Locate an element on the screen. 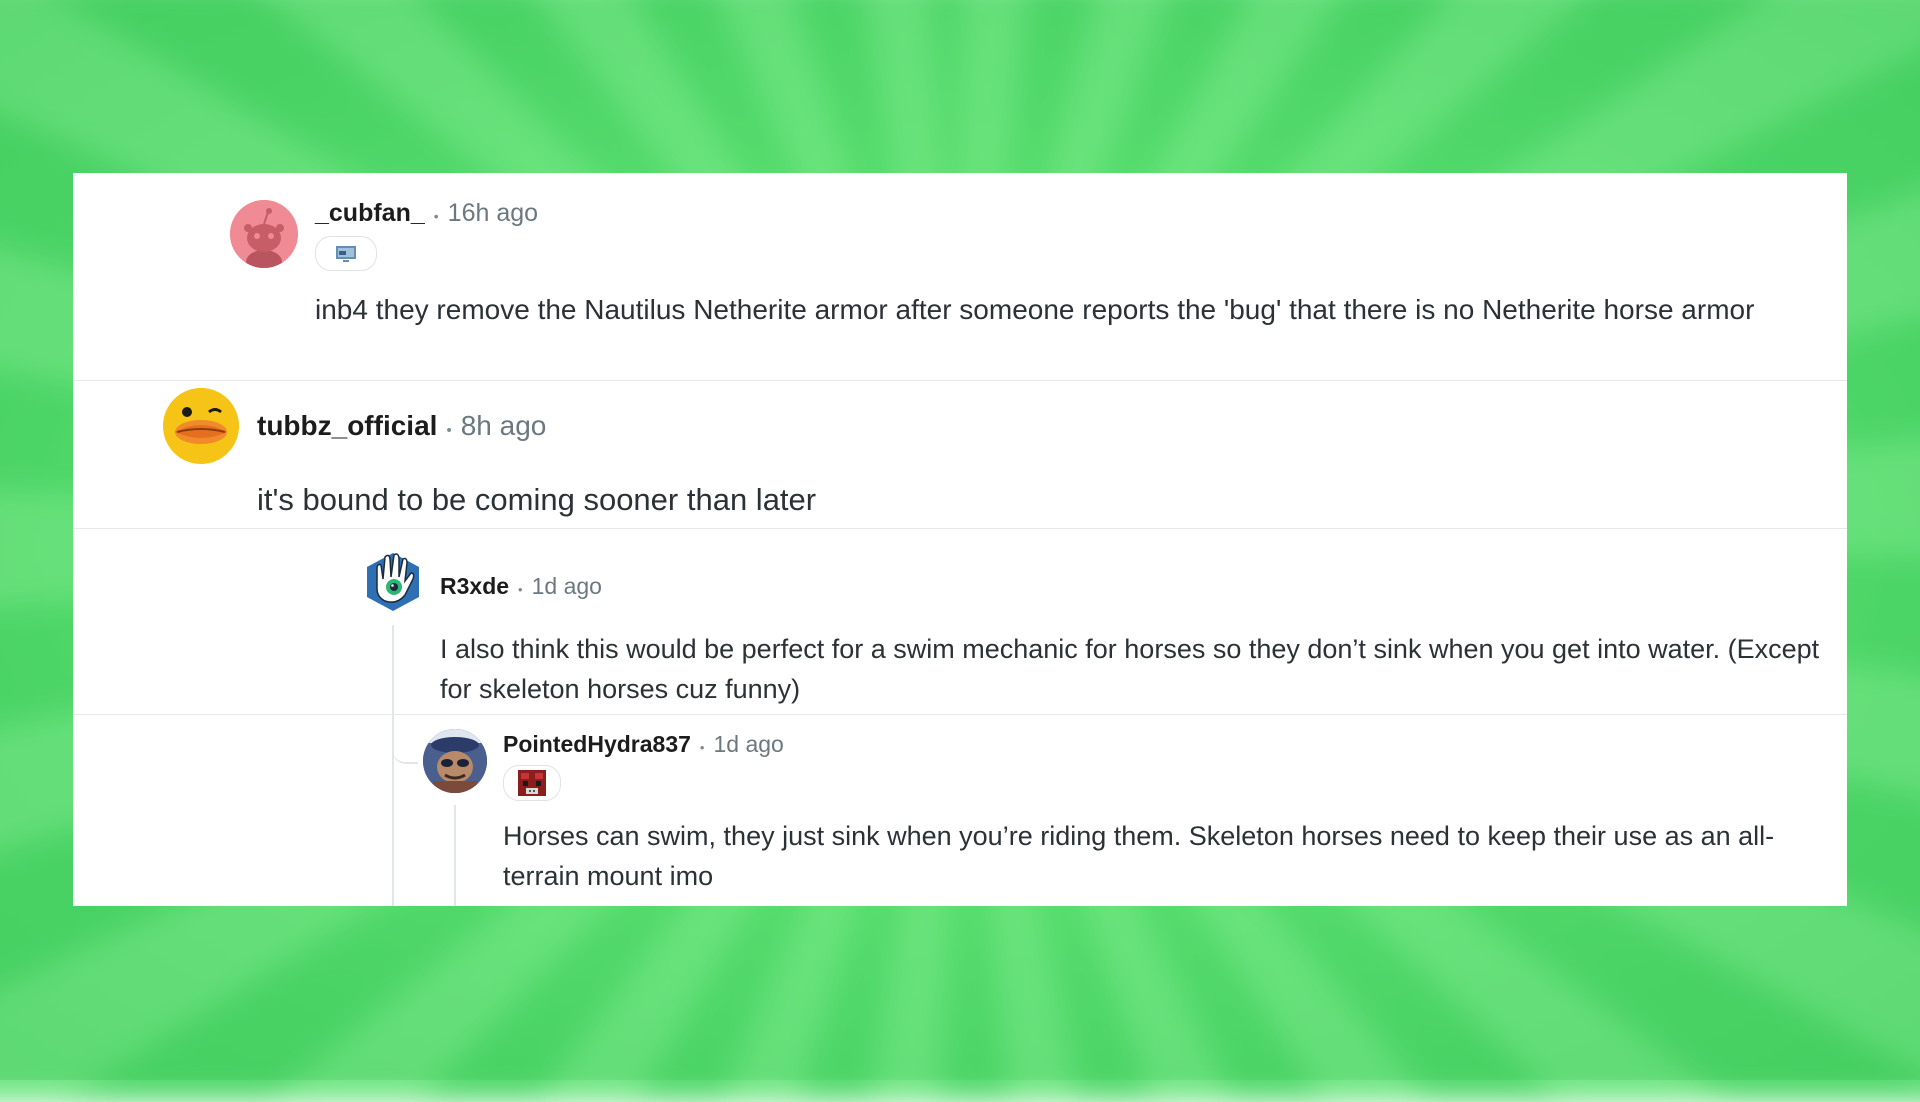 The width and height of the screenshot is (1920, 1102). avatar-cubfan is located at coordinates (264, 234).